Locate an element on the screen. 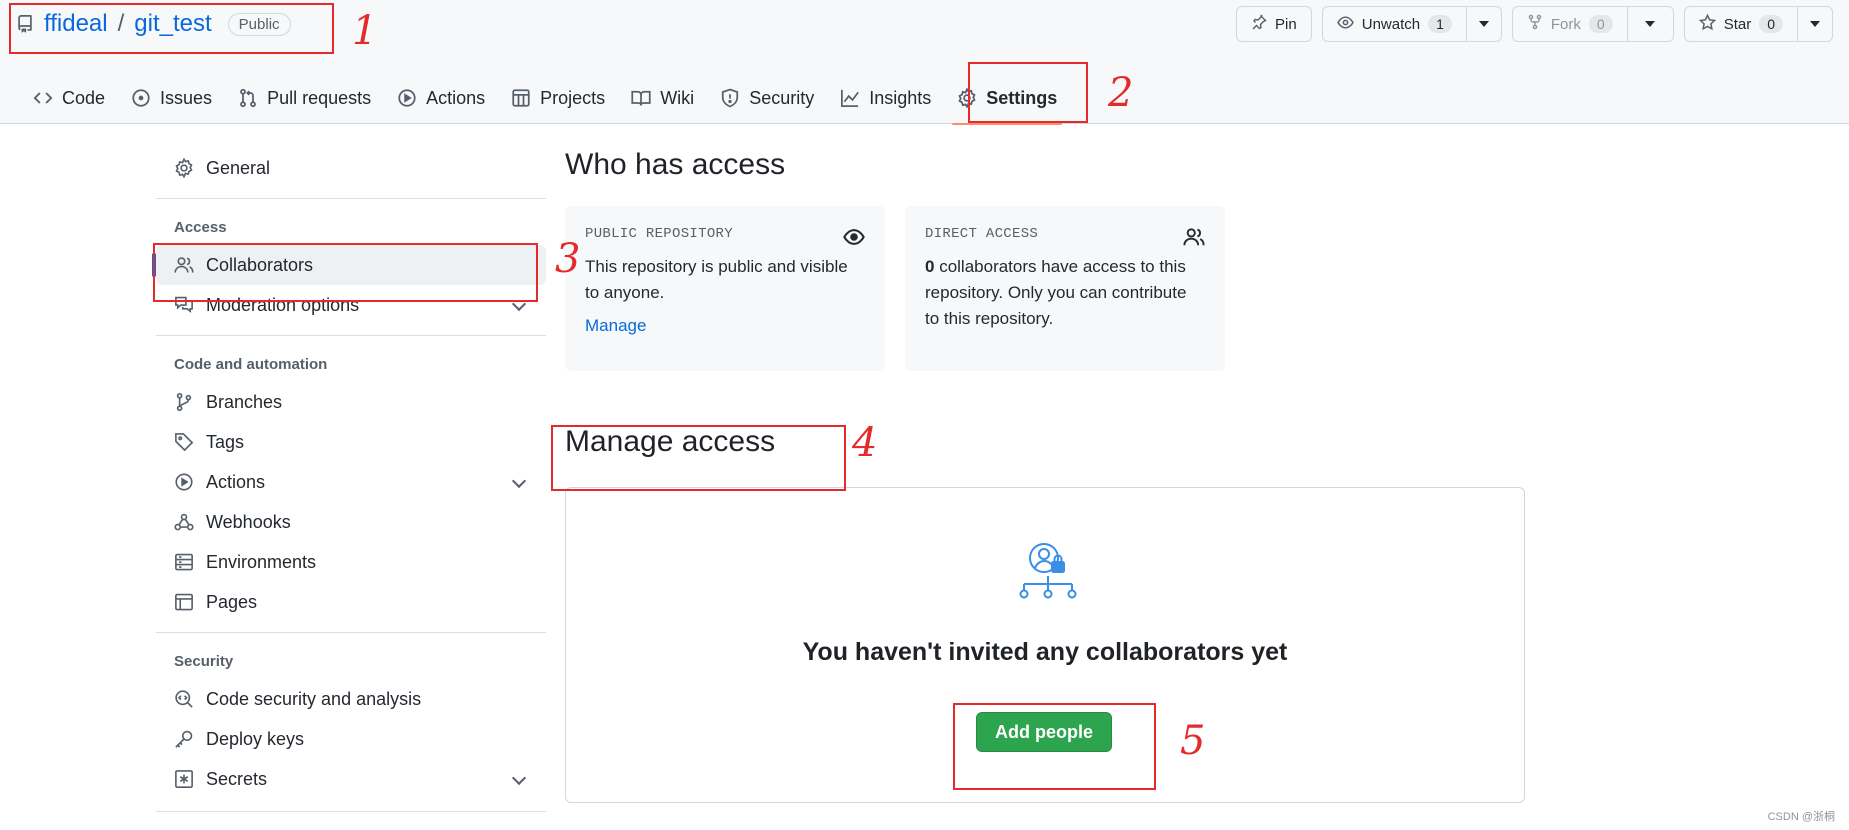 The image size is (1849, 830). tab-pull-requests: Pull requests is located at coordinates (304, 98).